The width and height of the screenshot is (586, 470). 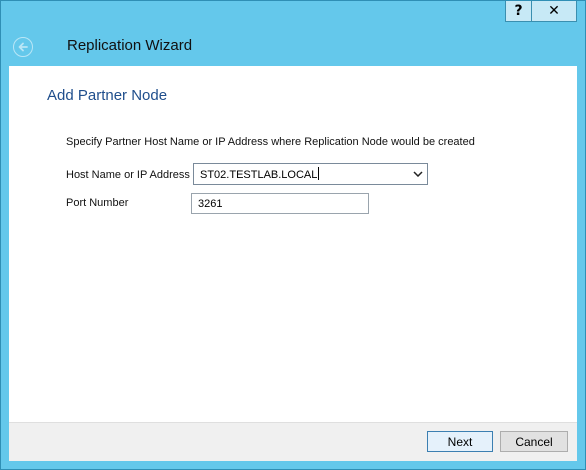 What do you see at coordinates (128, 175) in the screenshot?
I see `host-label: Host Name or IP Address` at bounding box center [128, 175].